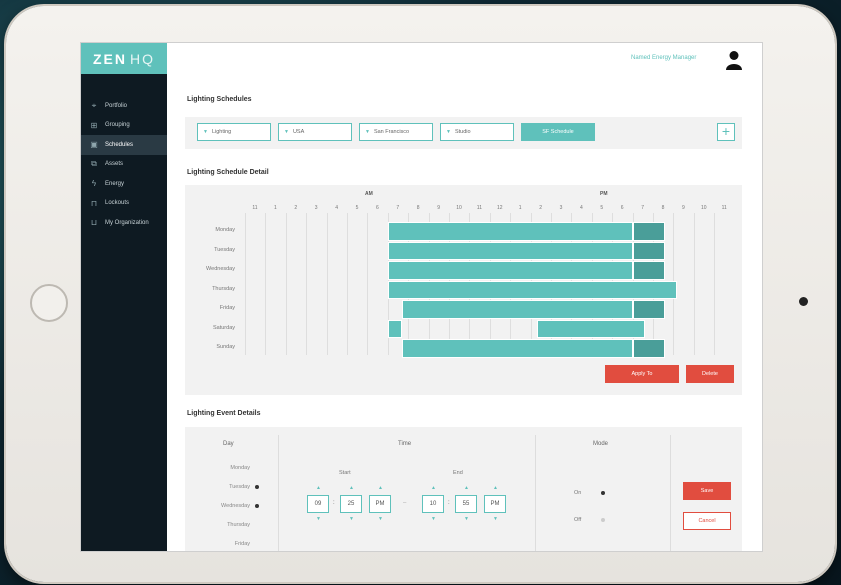 The height and width of the screenshot is (585, 841). I want to click on event-day-label: Friday, so click(222, 544).